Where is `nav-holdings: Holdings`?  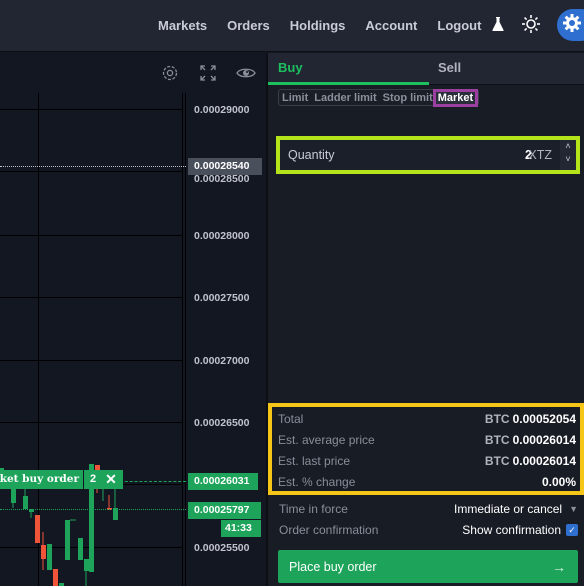
nav-holdings: Holdings is located at coordinates (318, 25).